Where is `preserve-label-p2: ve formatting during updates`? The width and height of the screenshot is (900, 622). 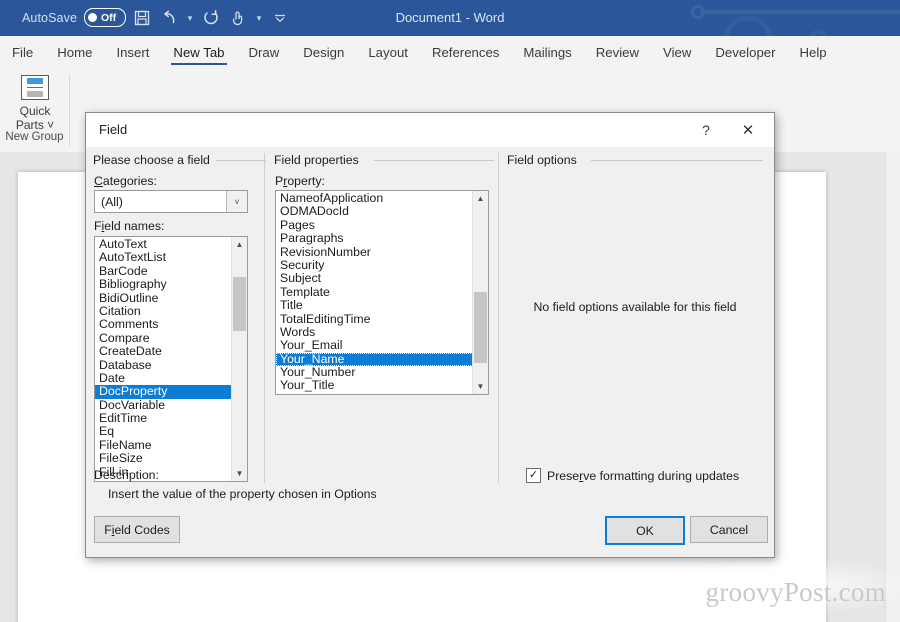
preserve-label-p2: ve formatting during updates is located at coordinates (661, 475).